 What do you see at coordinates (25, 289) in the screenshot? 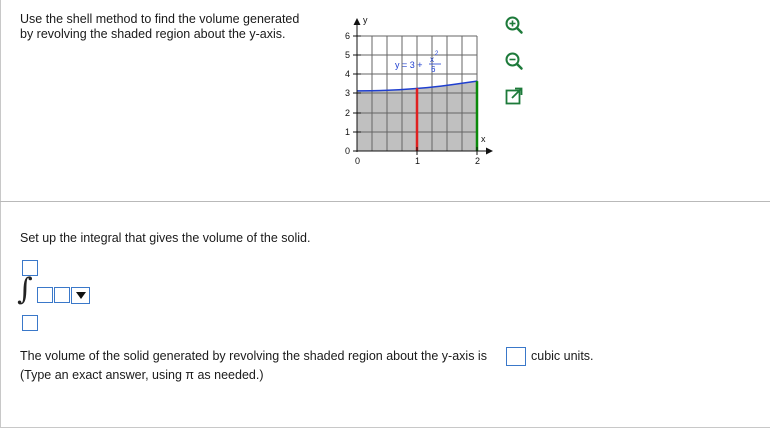
I see `integral-sign: ∫` at bounding box center [25, 289].